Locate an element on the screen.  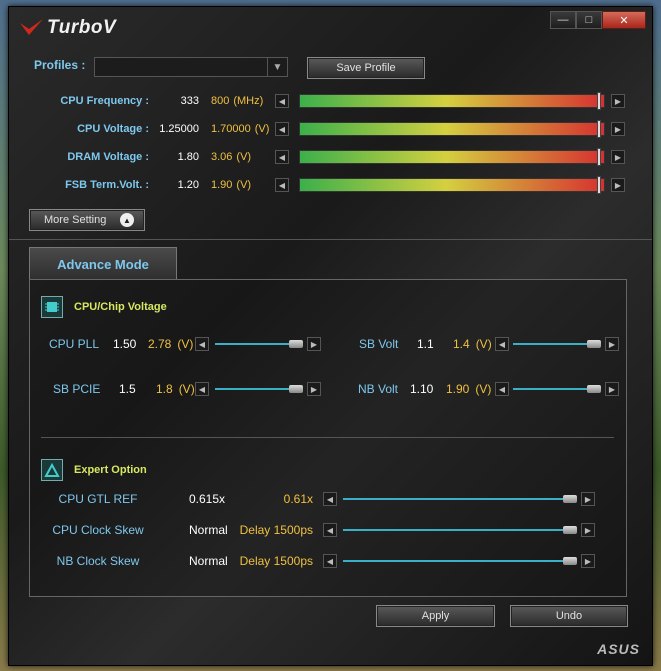
chip-current-value: 1.1 is located at coordinates (425, 344).